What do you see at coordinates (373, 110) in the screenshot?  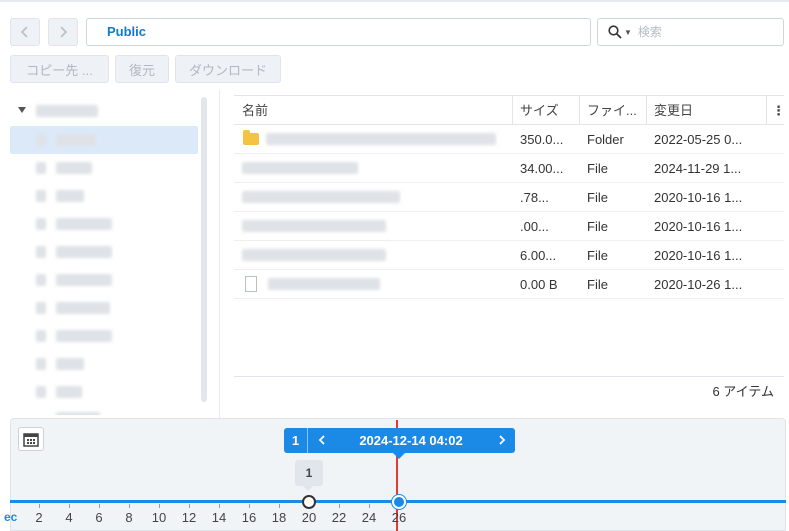 I see `column-header-name: 名前` at bounding box center [373, 110].